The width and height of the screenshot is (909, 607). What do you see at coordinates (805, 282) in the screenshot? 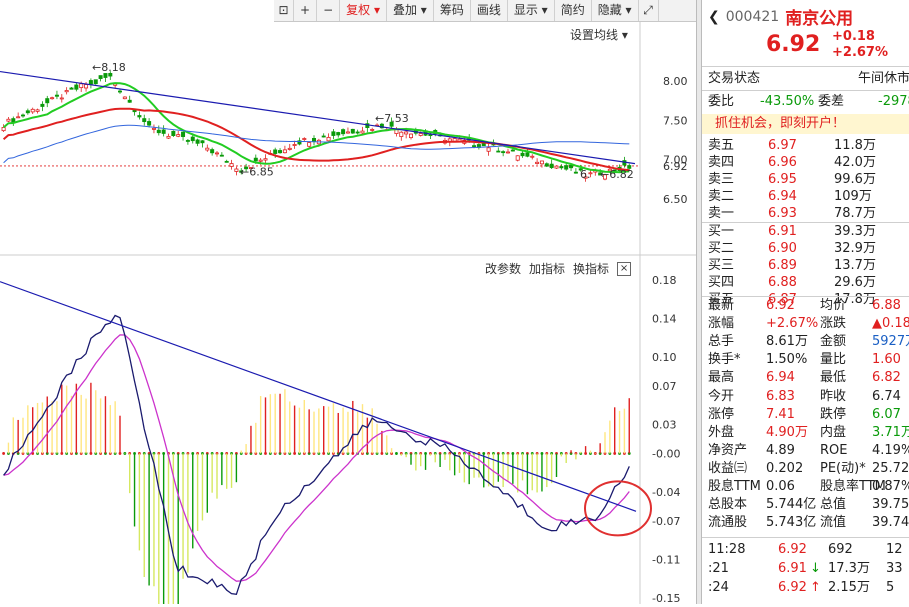
I see `buys-row: 买四 6.88 29.6万` at bounding box center [805, 282].